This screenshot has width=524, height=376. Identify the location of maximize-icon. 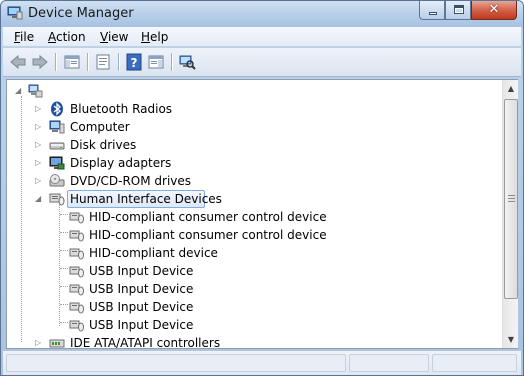
(459, 9).